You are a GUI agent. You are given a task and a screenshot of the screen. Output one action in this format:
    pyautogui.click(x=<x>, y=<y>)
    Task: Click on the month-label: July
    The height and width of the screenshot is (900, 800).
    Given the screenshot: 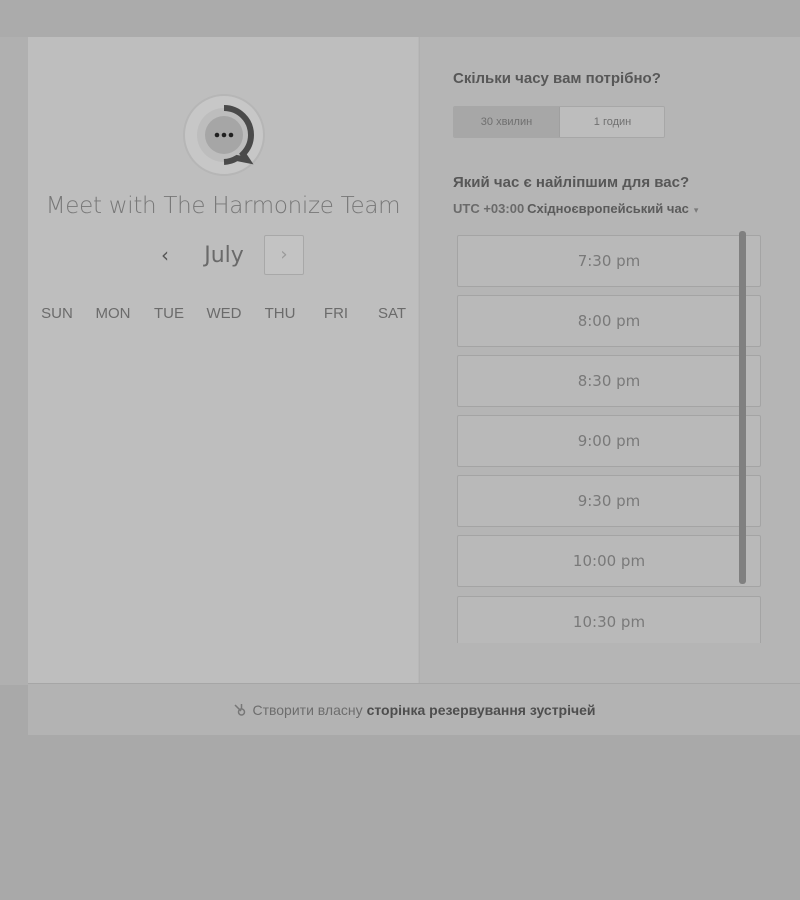 What is the action you would take?
    pyautogui.click(x=224, y=255)
    